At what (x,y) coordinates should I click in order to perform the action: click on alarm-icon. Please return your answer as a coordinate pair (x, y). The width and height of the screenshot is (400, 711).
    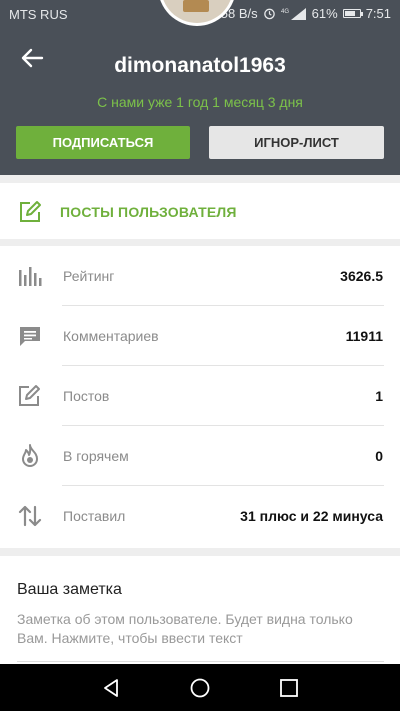
    Looking at the image, I should click on (269, 14).